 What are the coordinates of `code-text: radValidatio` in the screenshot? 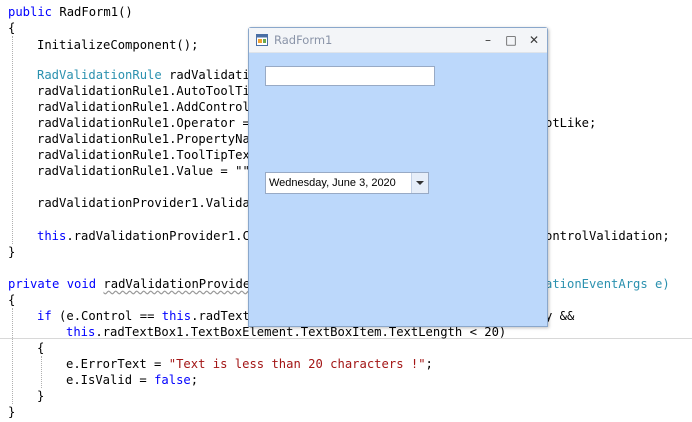 It's located at (209, 75).